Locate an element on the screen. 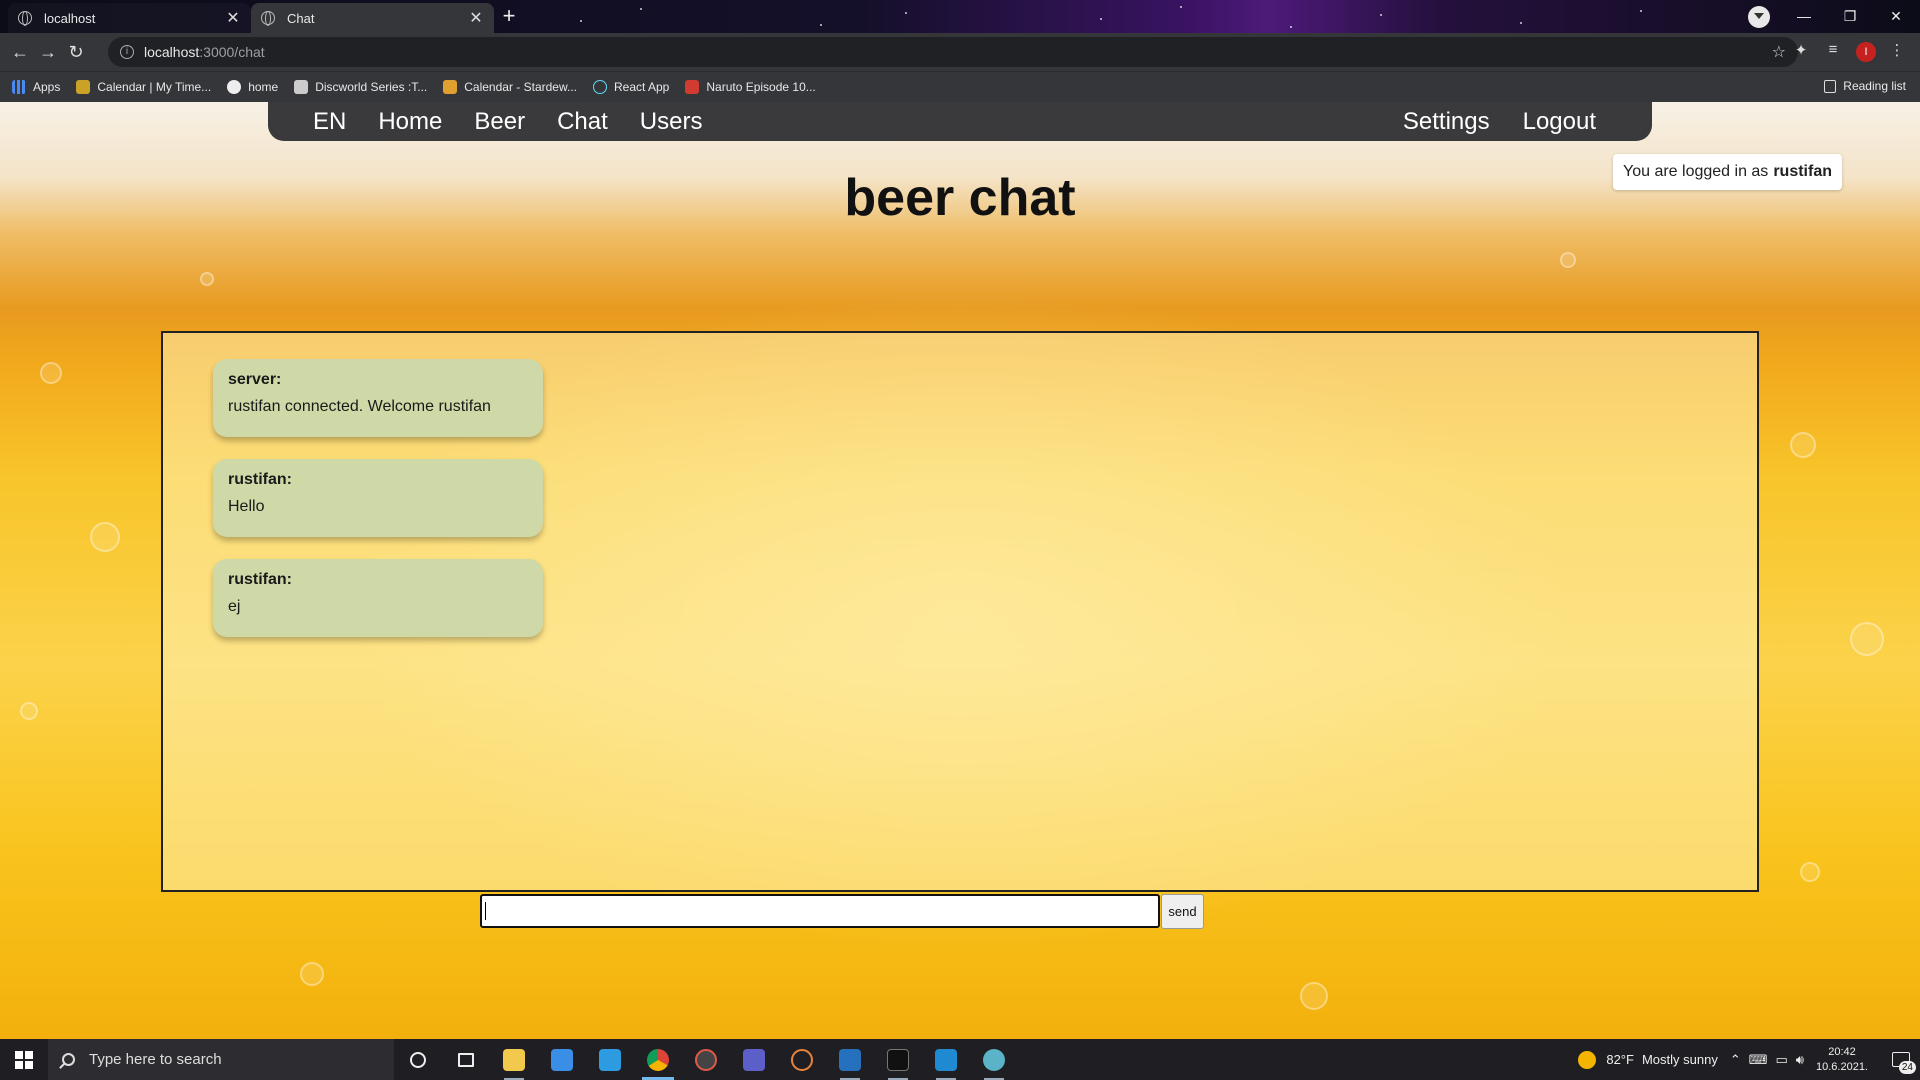 The image size is (1920, 1080). new-tab-button: + is located at coordinates (509, 16).